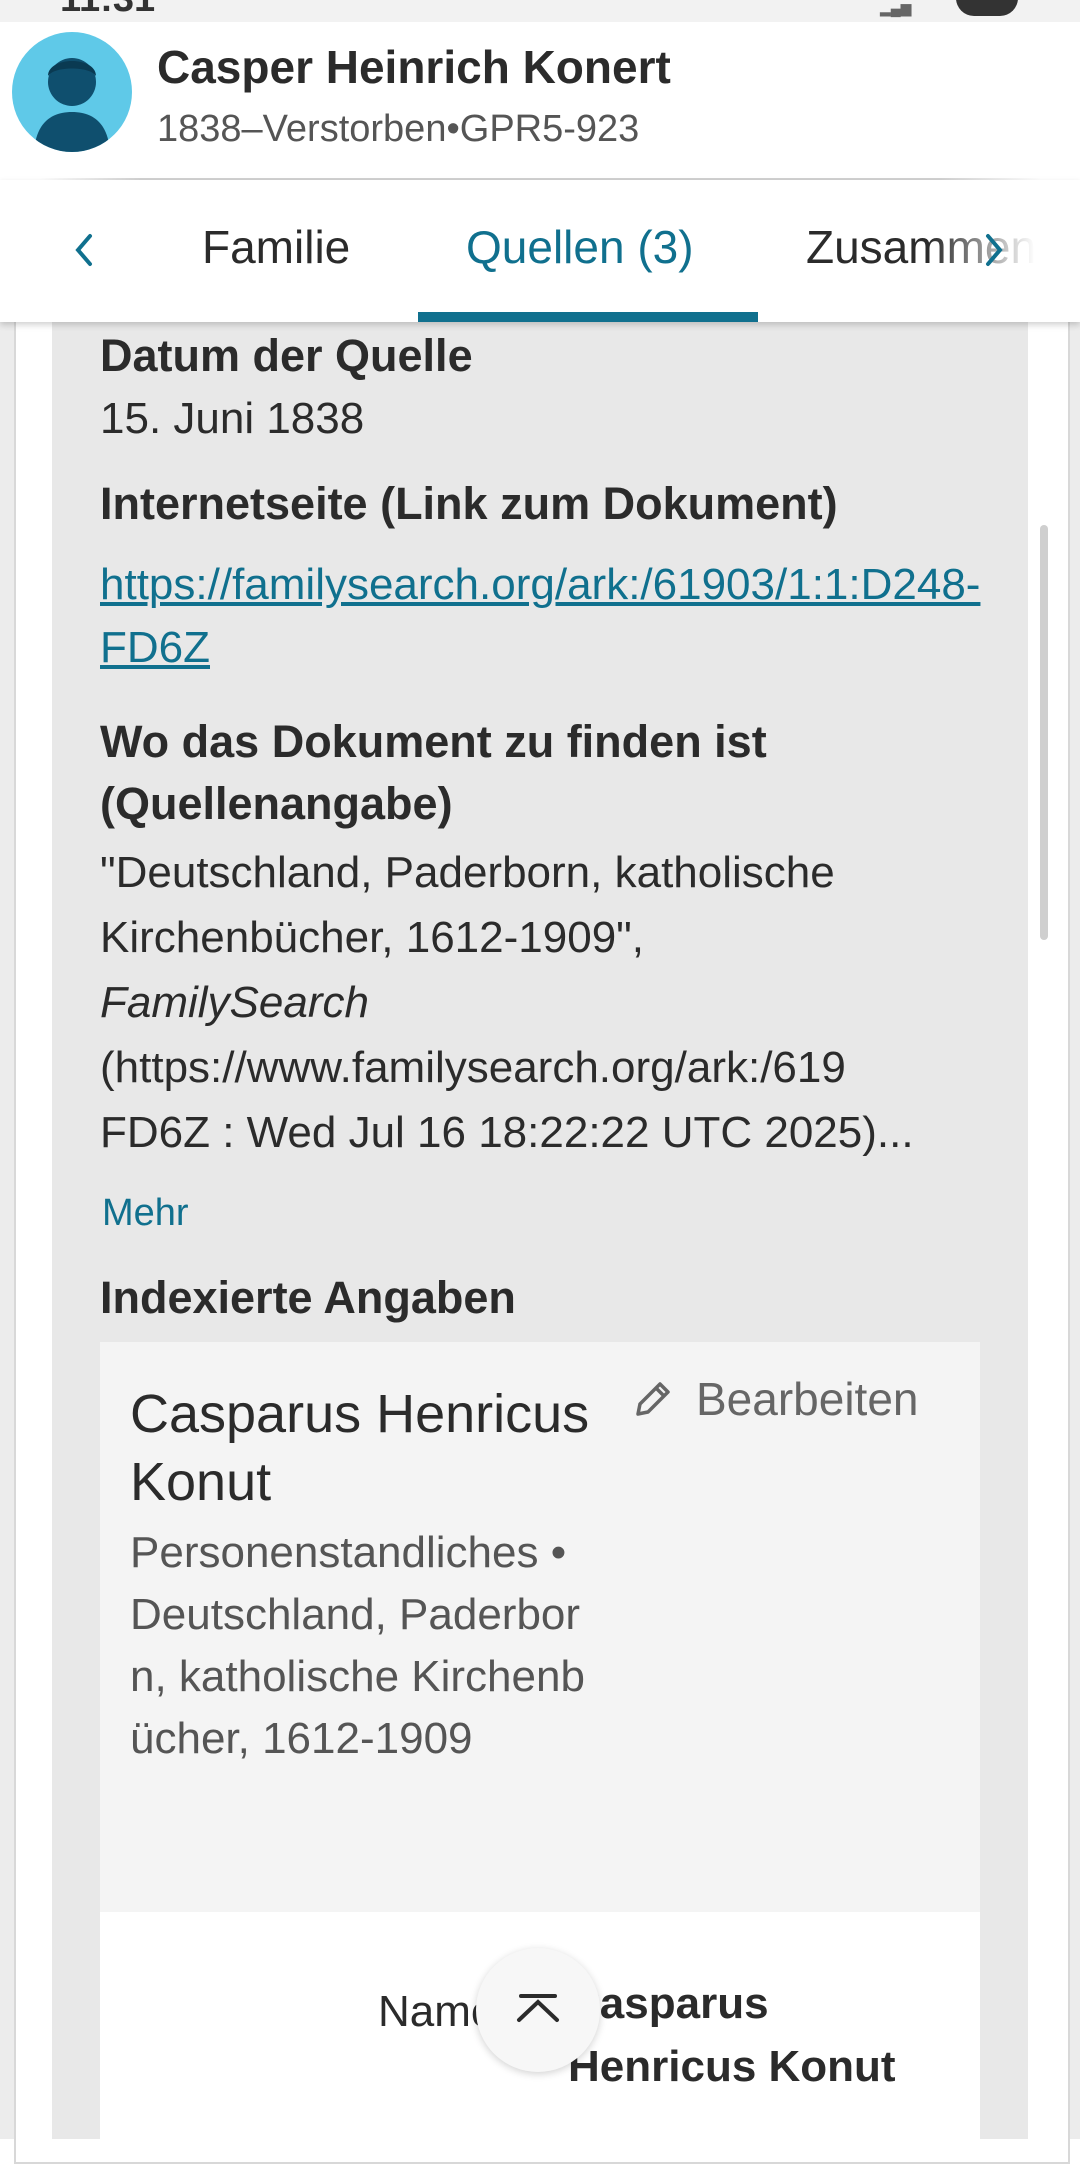 The width and height of the screenshot is (1080, 2164). What do you see at coordinates (308, 1297) in the screenshot?
I see `indexed-data-label: Indexierte Angaben` at bounding box center [308, 1297].